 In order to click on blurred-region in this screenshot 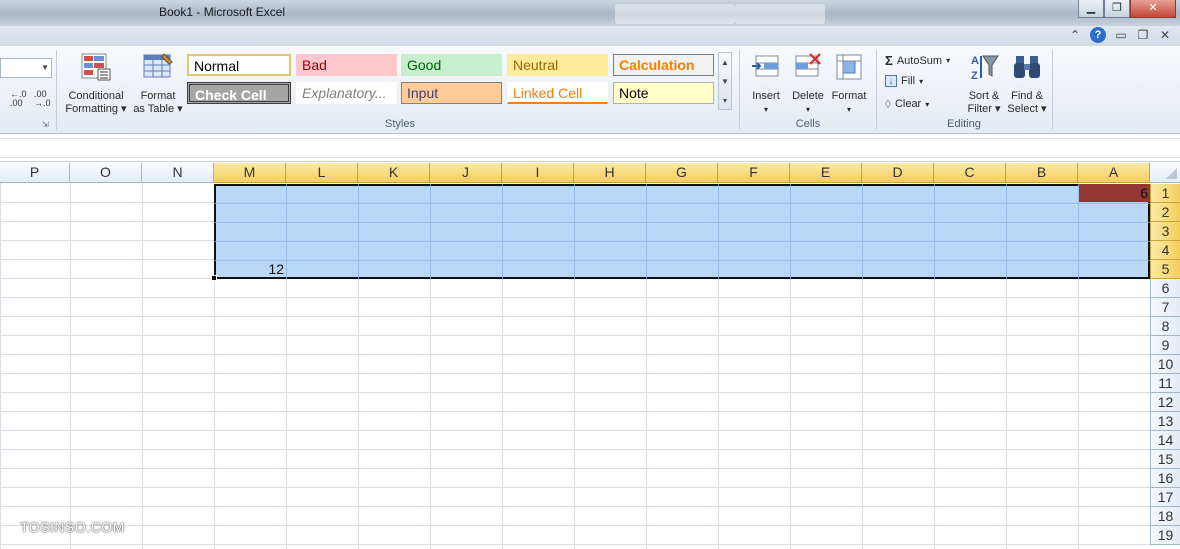, I will do `click(780, 14)`.